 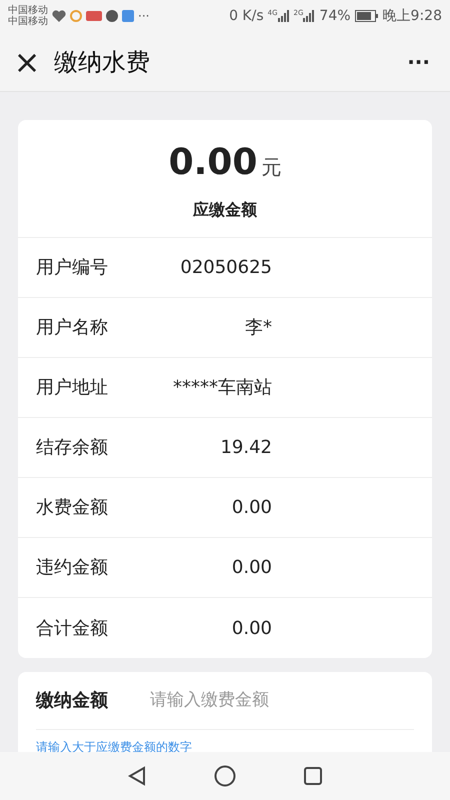 What do you see at coordinates (222, 388) in the screenshot?
I see `field-value: *****车南站` at bounding box center [222, 388].